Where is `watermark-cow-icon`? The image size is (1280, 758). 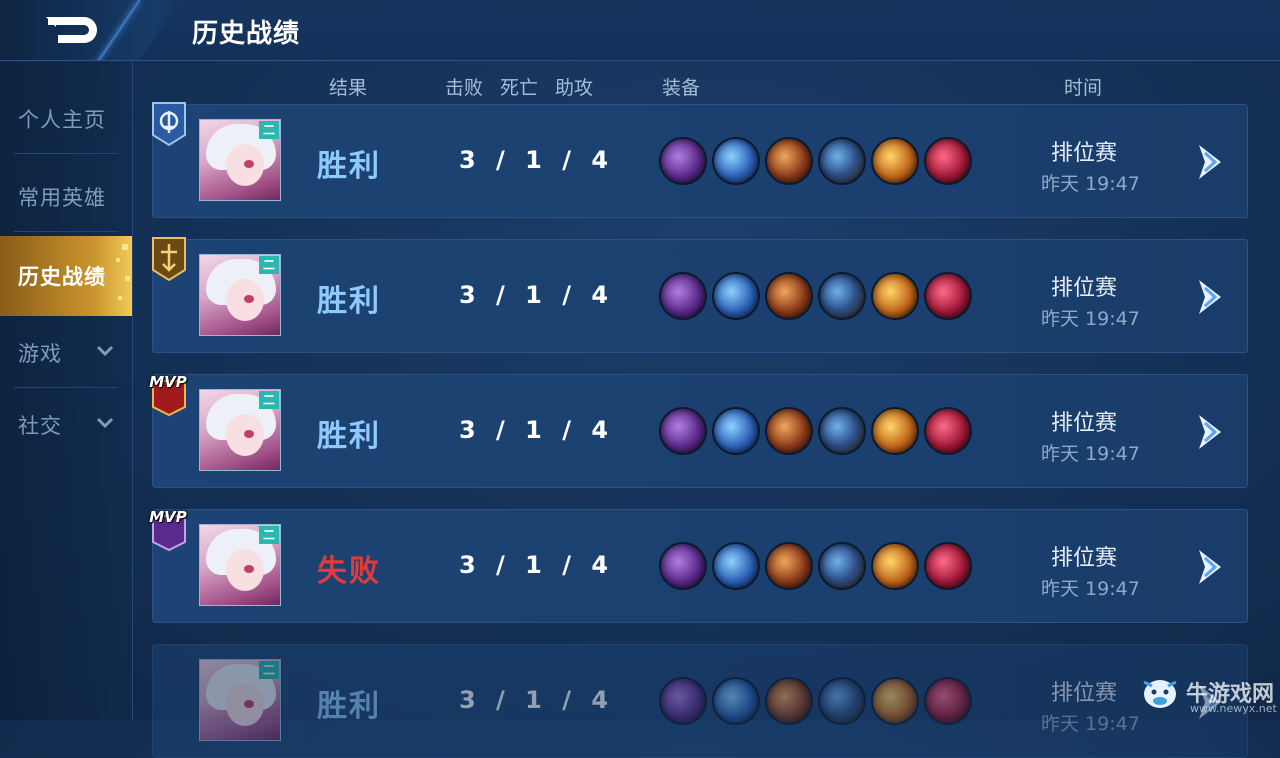
watermark-cow-icon is located at coordinates (1160, 694).